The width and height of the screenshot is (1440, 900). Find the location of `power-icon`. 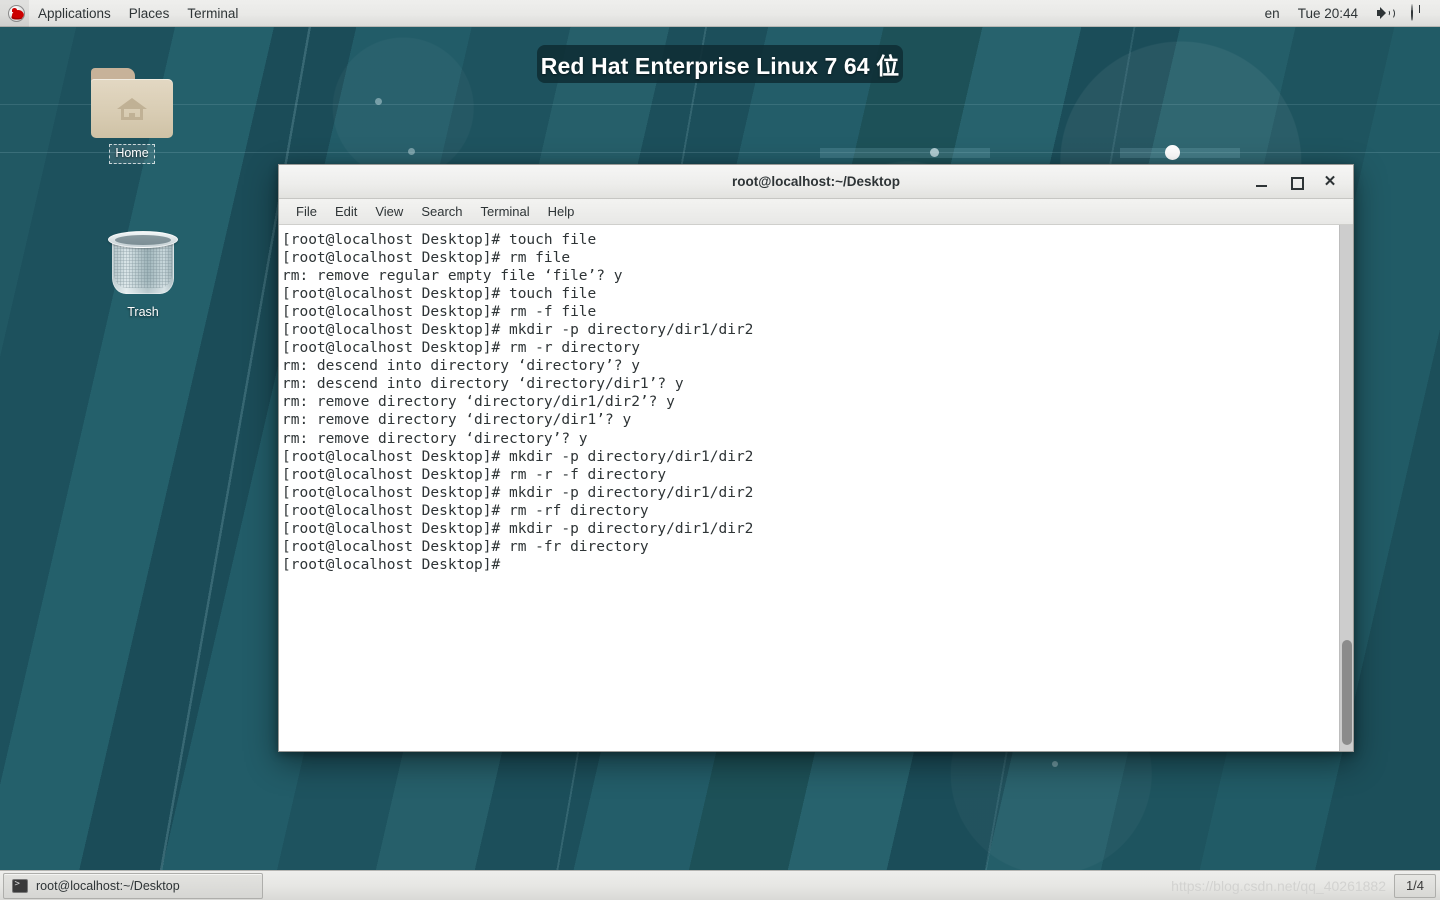

power-icon is located at coordinates (1419, 12).